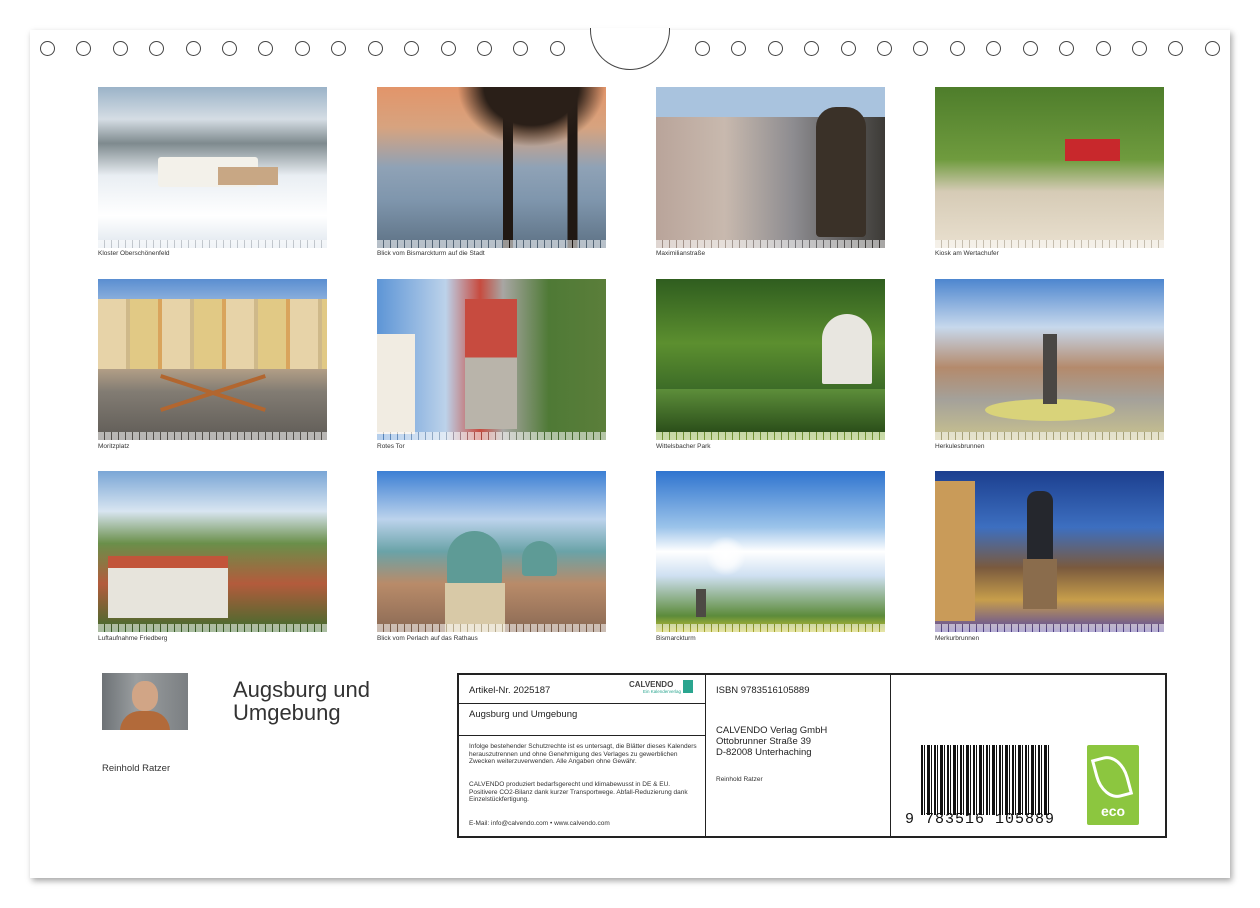 Image resolution: width=1260 pixels, height=908 pixels. What do you see at coordinates (651, 684) in the screenshot?
I see `calvendo-logo-text: CALVENDO` at bounding box center [651, 684].